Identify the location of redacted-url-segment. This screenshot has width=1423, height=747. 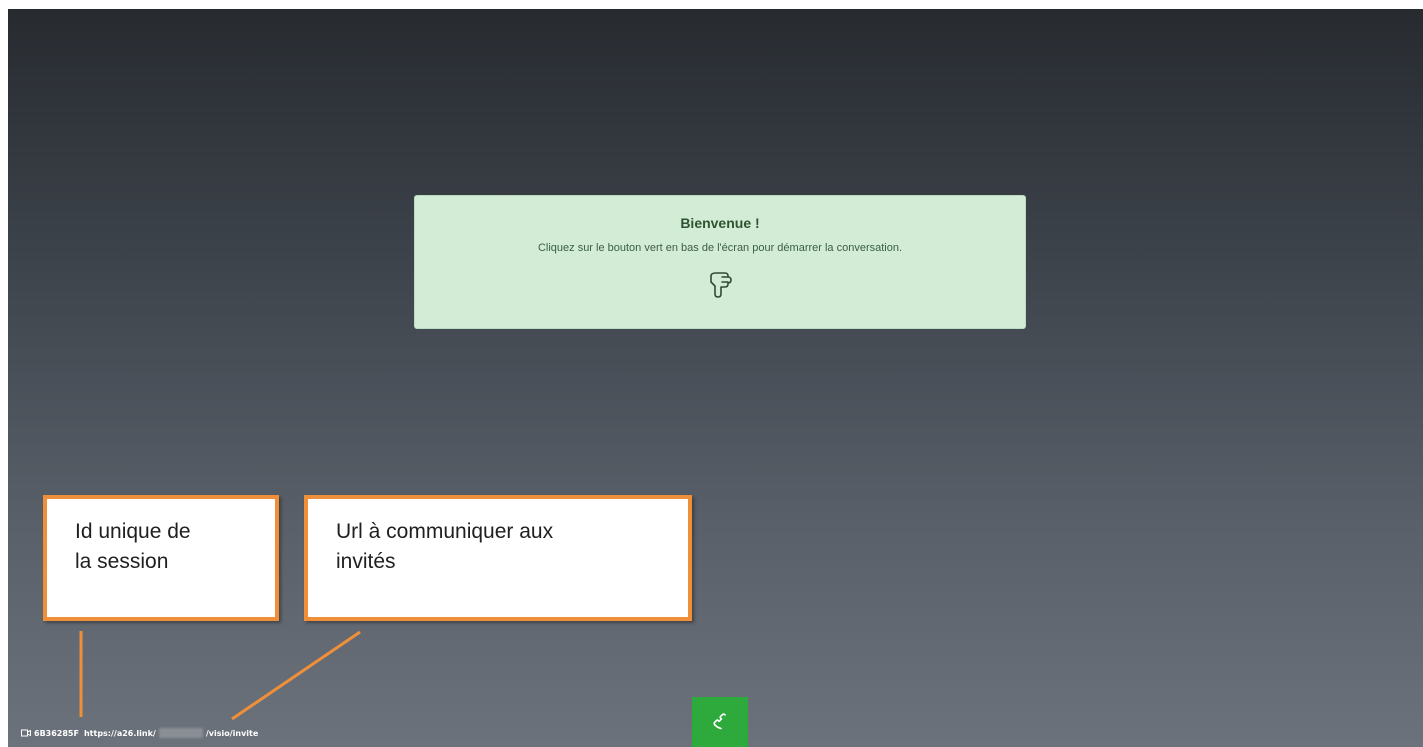
(180, 733).